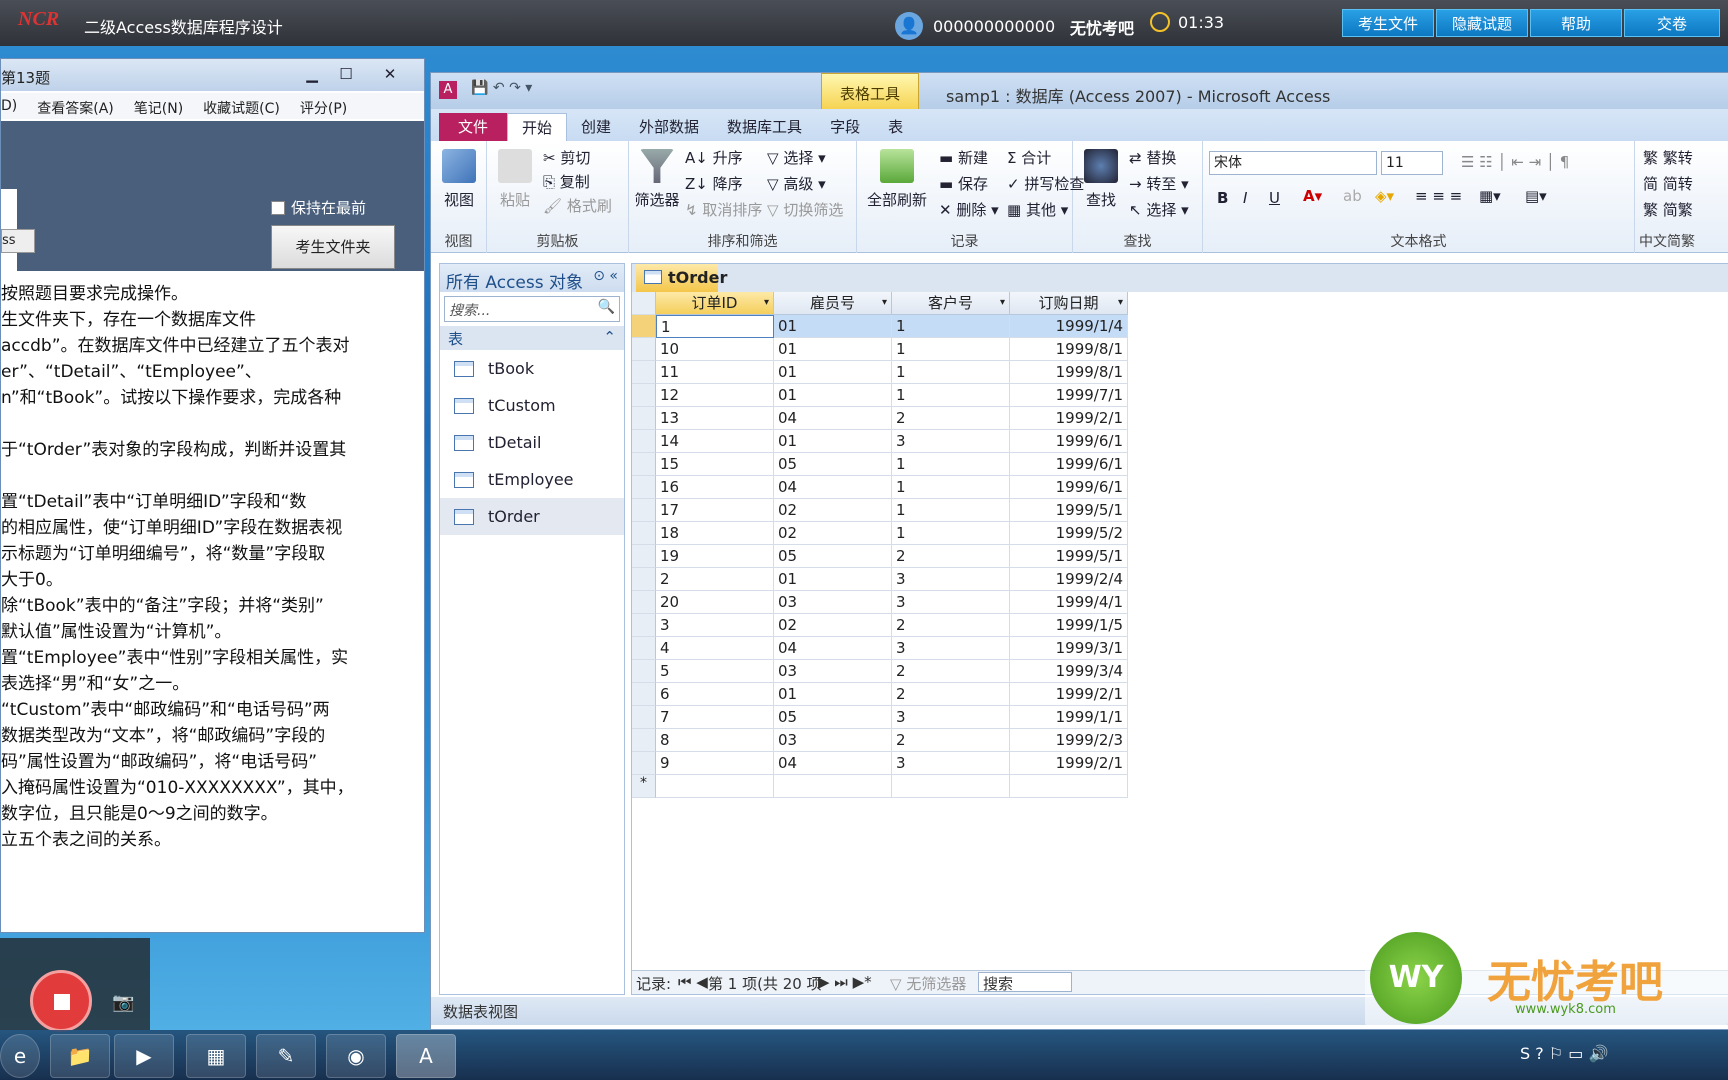  What do you see at coordinates (75, 108) in the screenshot?
I see `menu-view-answer: 查看答案(A)` at bounding box center [75, 108].